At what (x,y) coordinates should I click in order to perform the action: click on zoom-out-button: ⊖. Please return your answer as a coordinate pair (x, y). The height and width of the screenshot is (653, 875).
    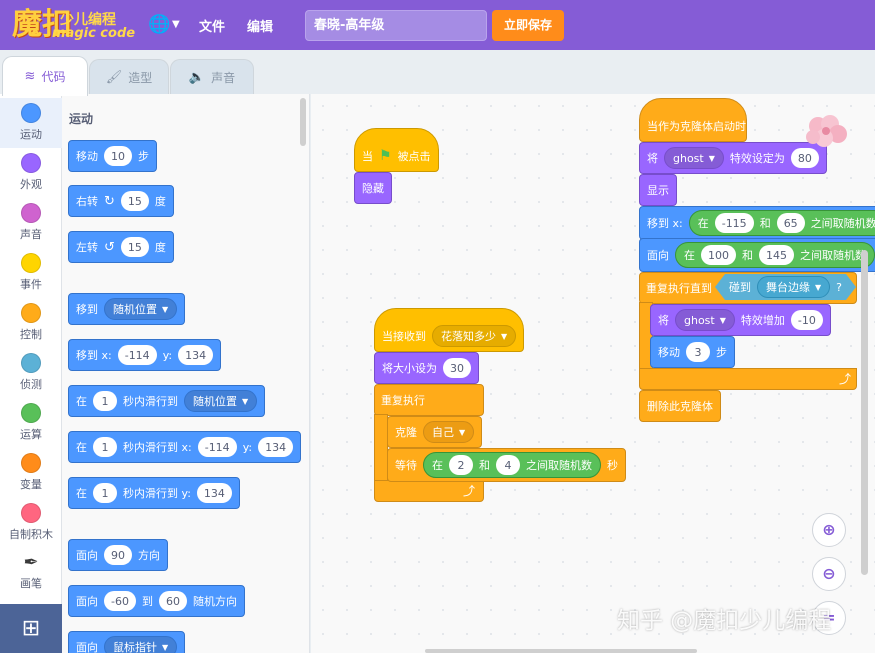
    Looking at the image, I should click on (829, 574).